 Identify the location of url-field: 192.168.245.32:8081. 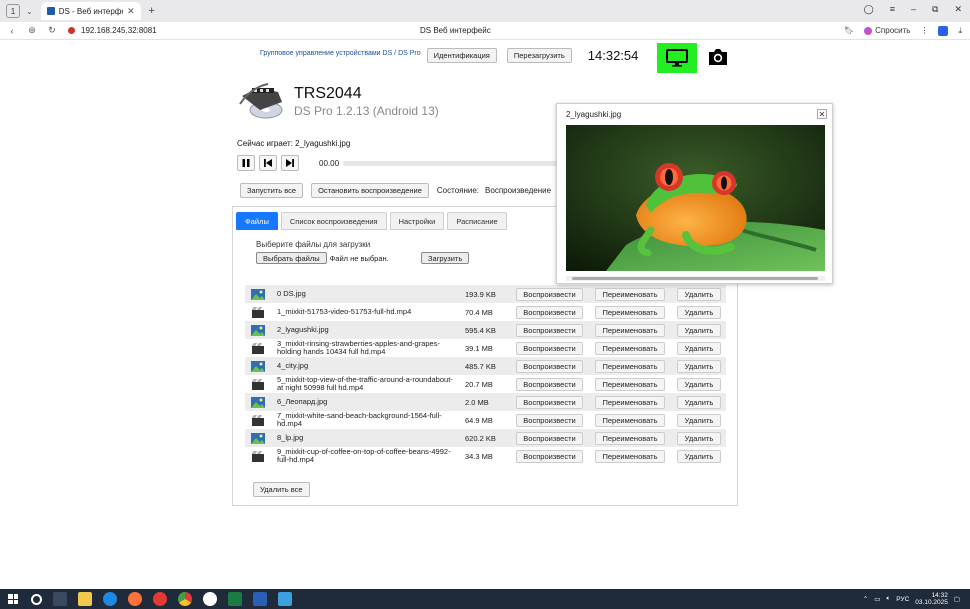
(119, 30).